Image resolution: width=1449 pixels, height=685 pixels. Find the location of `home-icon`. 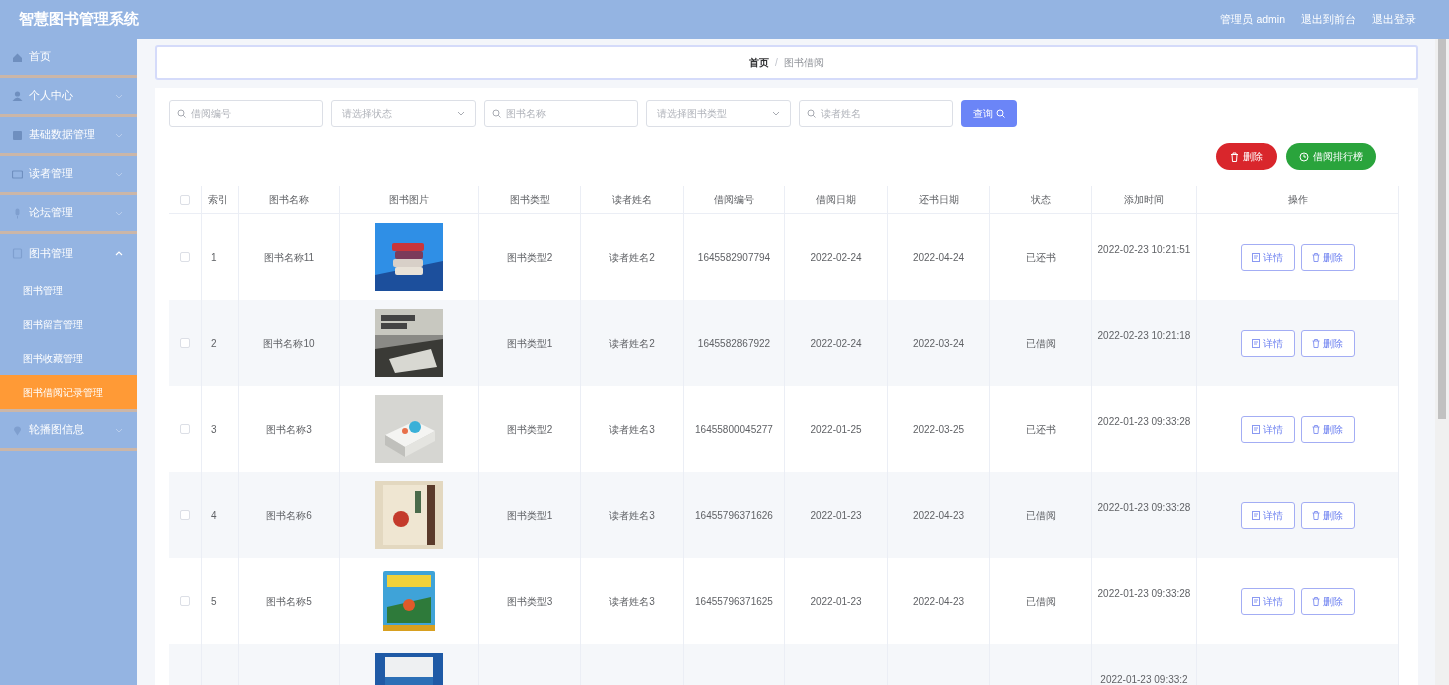

home-icon is located at coordinates (17, 57).